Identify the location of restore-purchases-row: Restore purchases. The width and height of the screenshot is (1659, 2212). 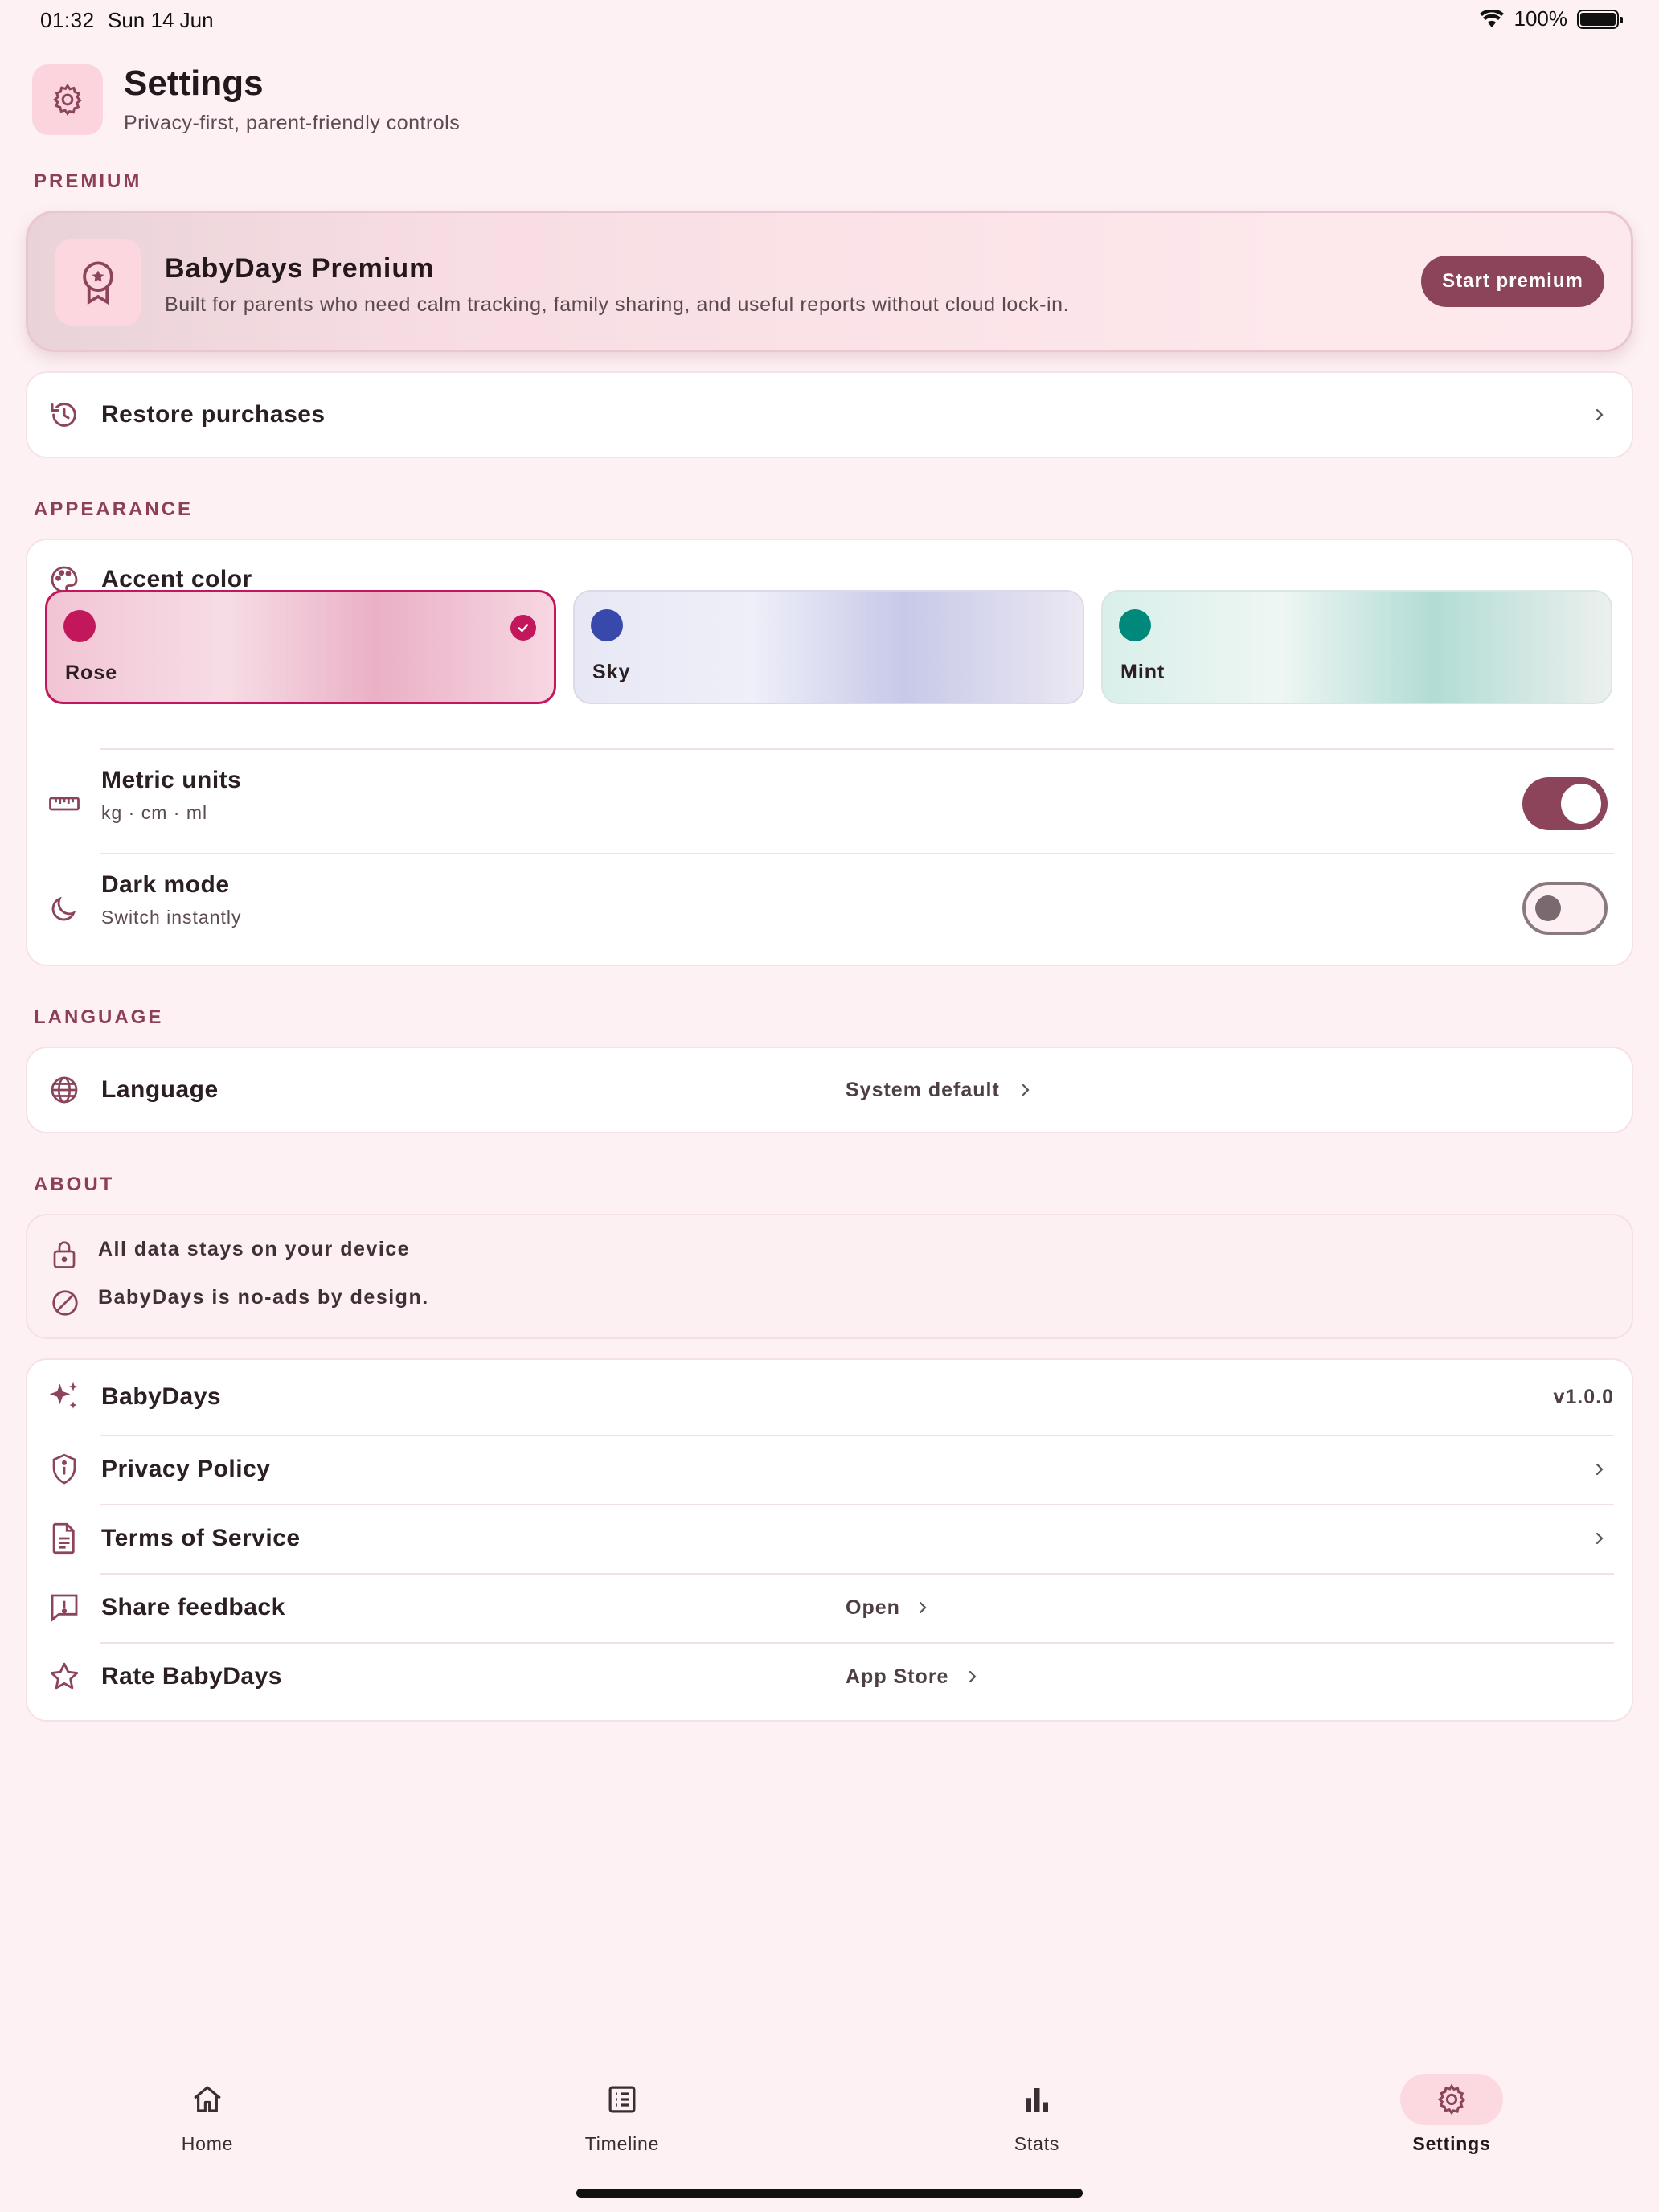
(829, 414).